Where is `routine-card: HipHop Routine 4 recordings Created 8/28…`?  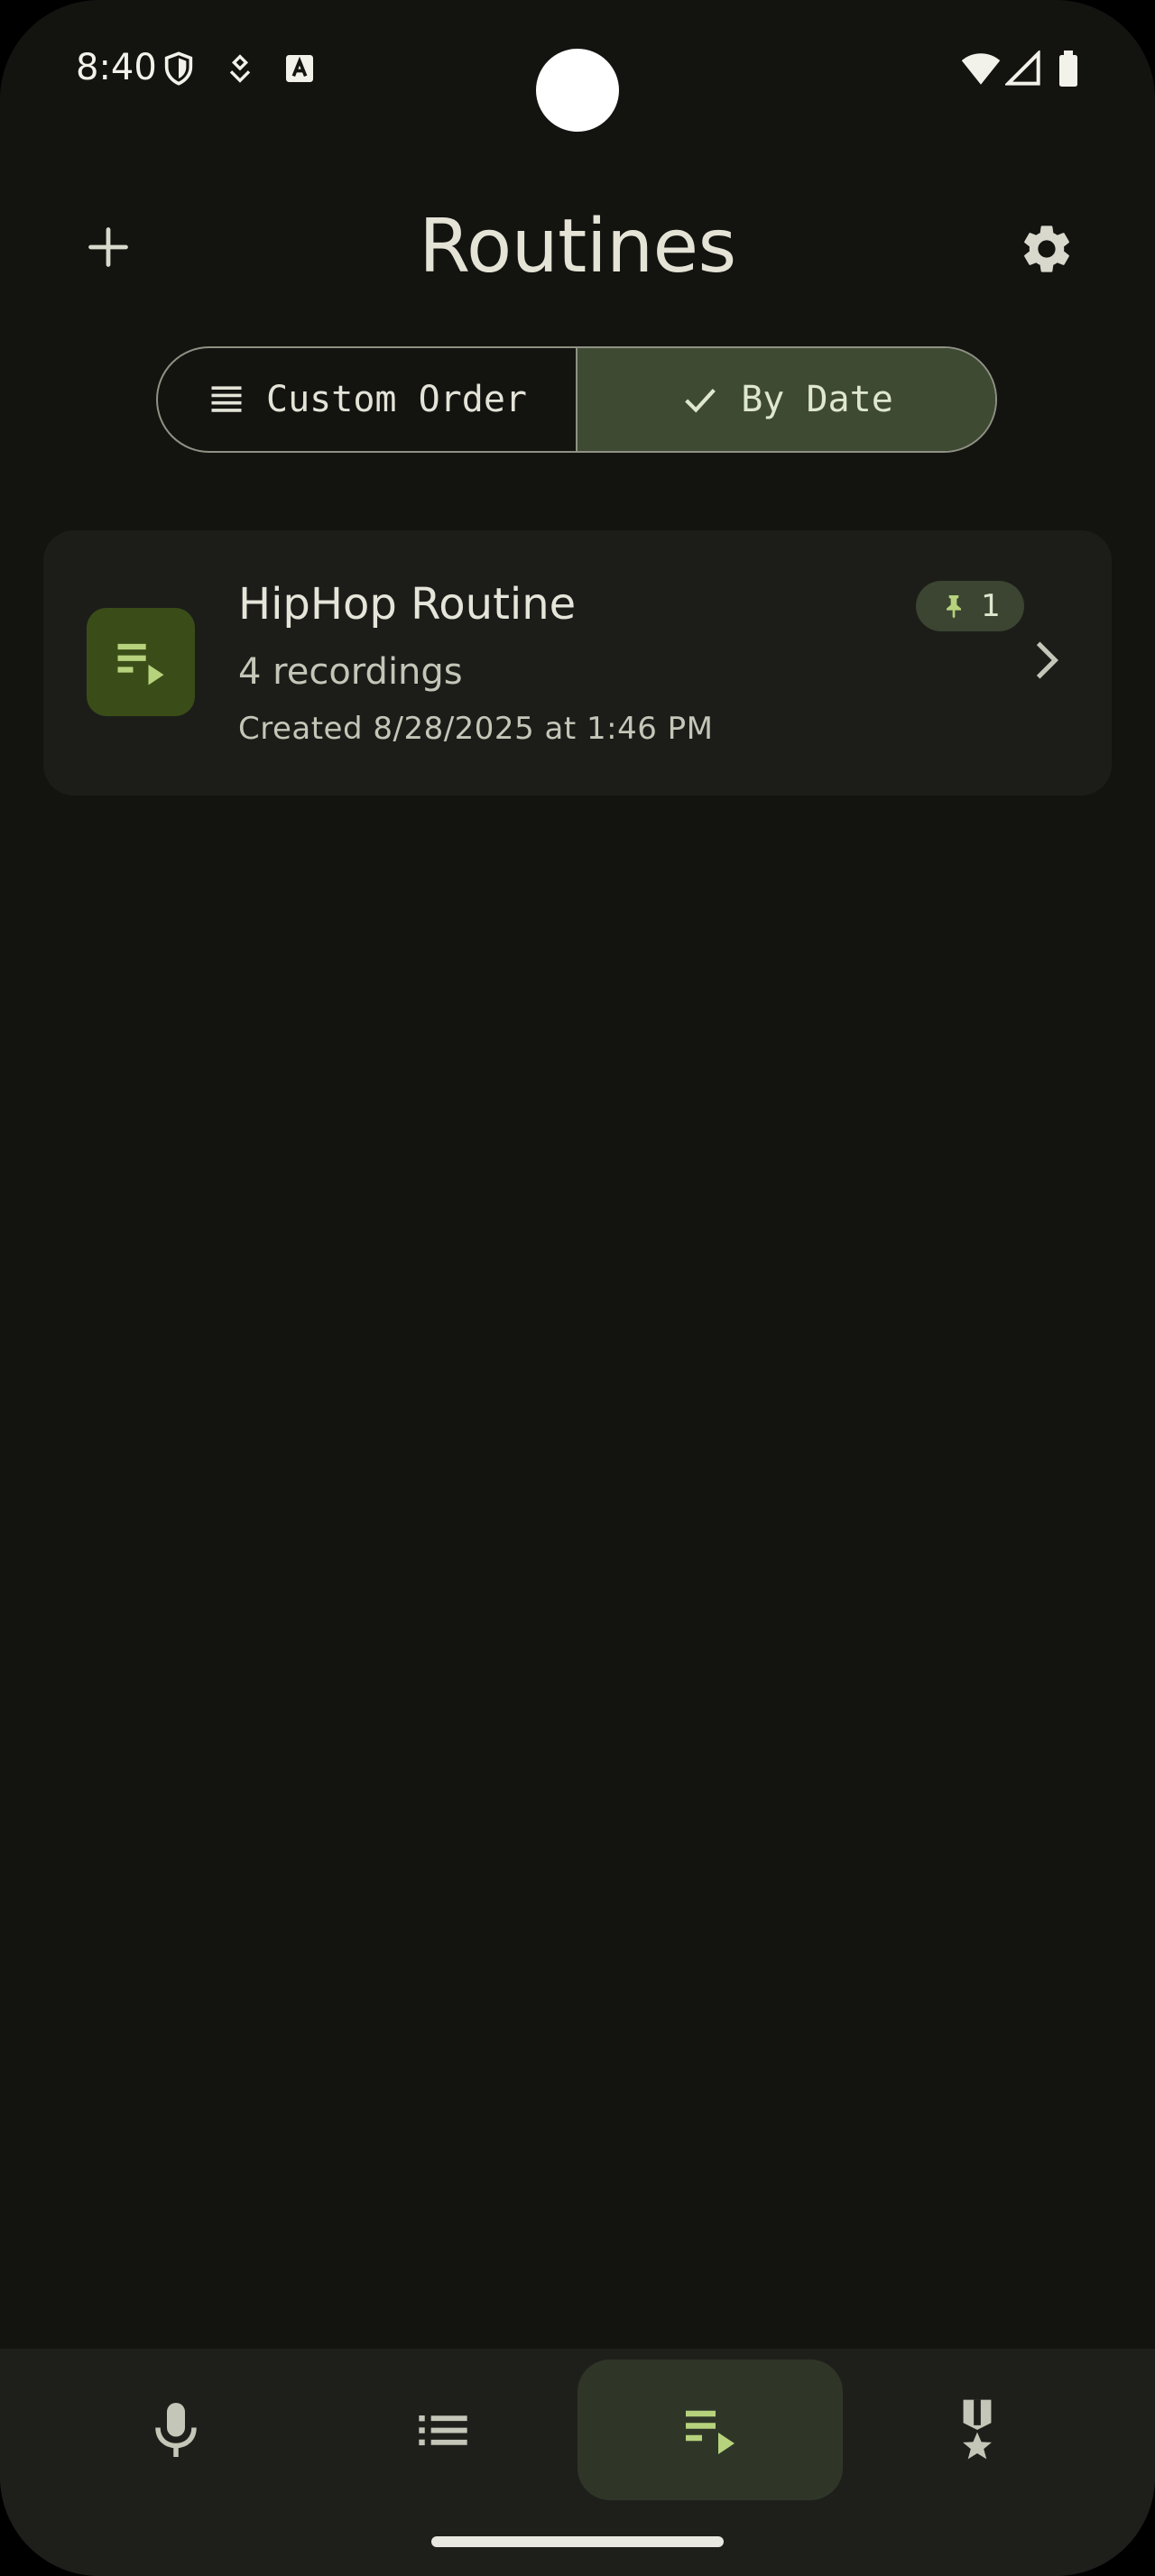
routine-card: HipHop Routine 4 recordings Created 8/28… is located at coordinates (577, 663).